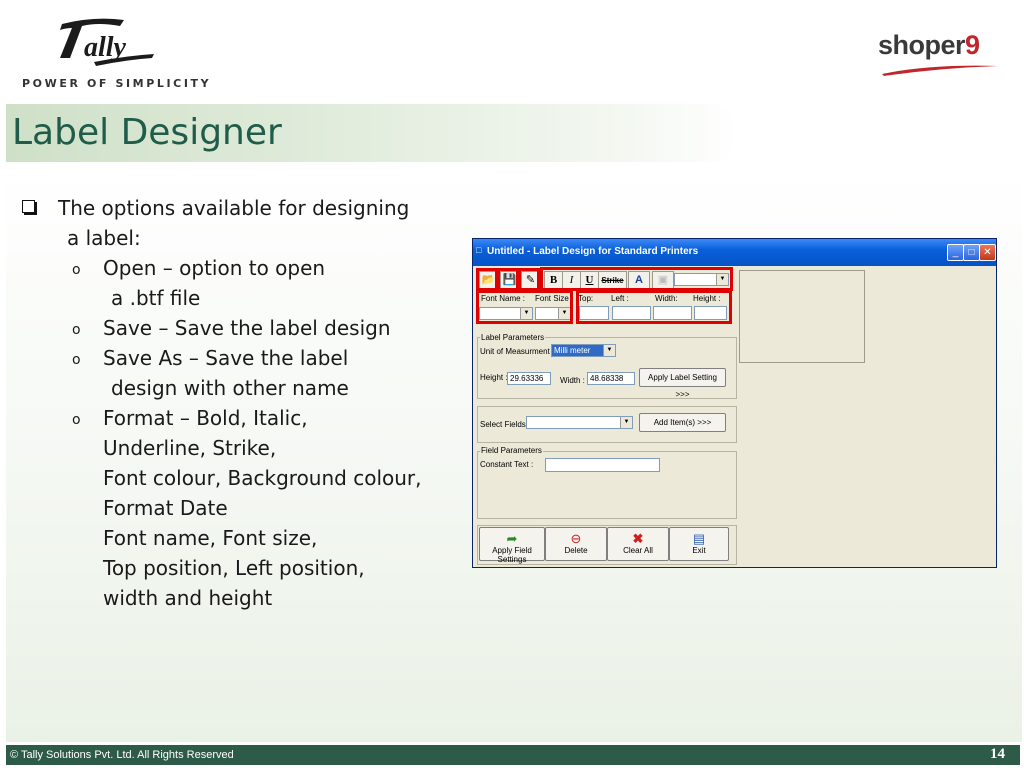  Describe the element at coordinates (529, 378) in the screenshot. I see `label-height-input: 29.63336` at that location.